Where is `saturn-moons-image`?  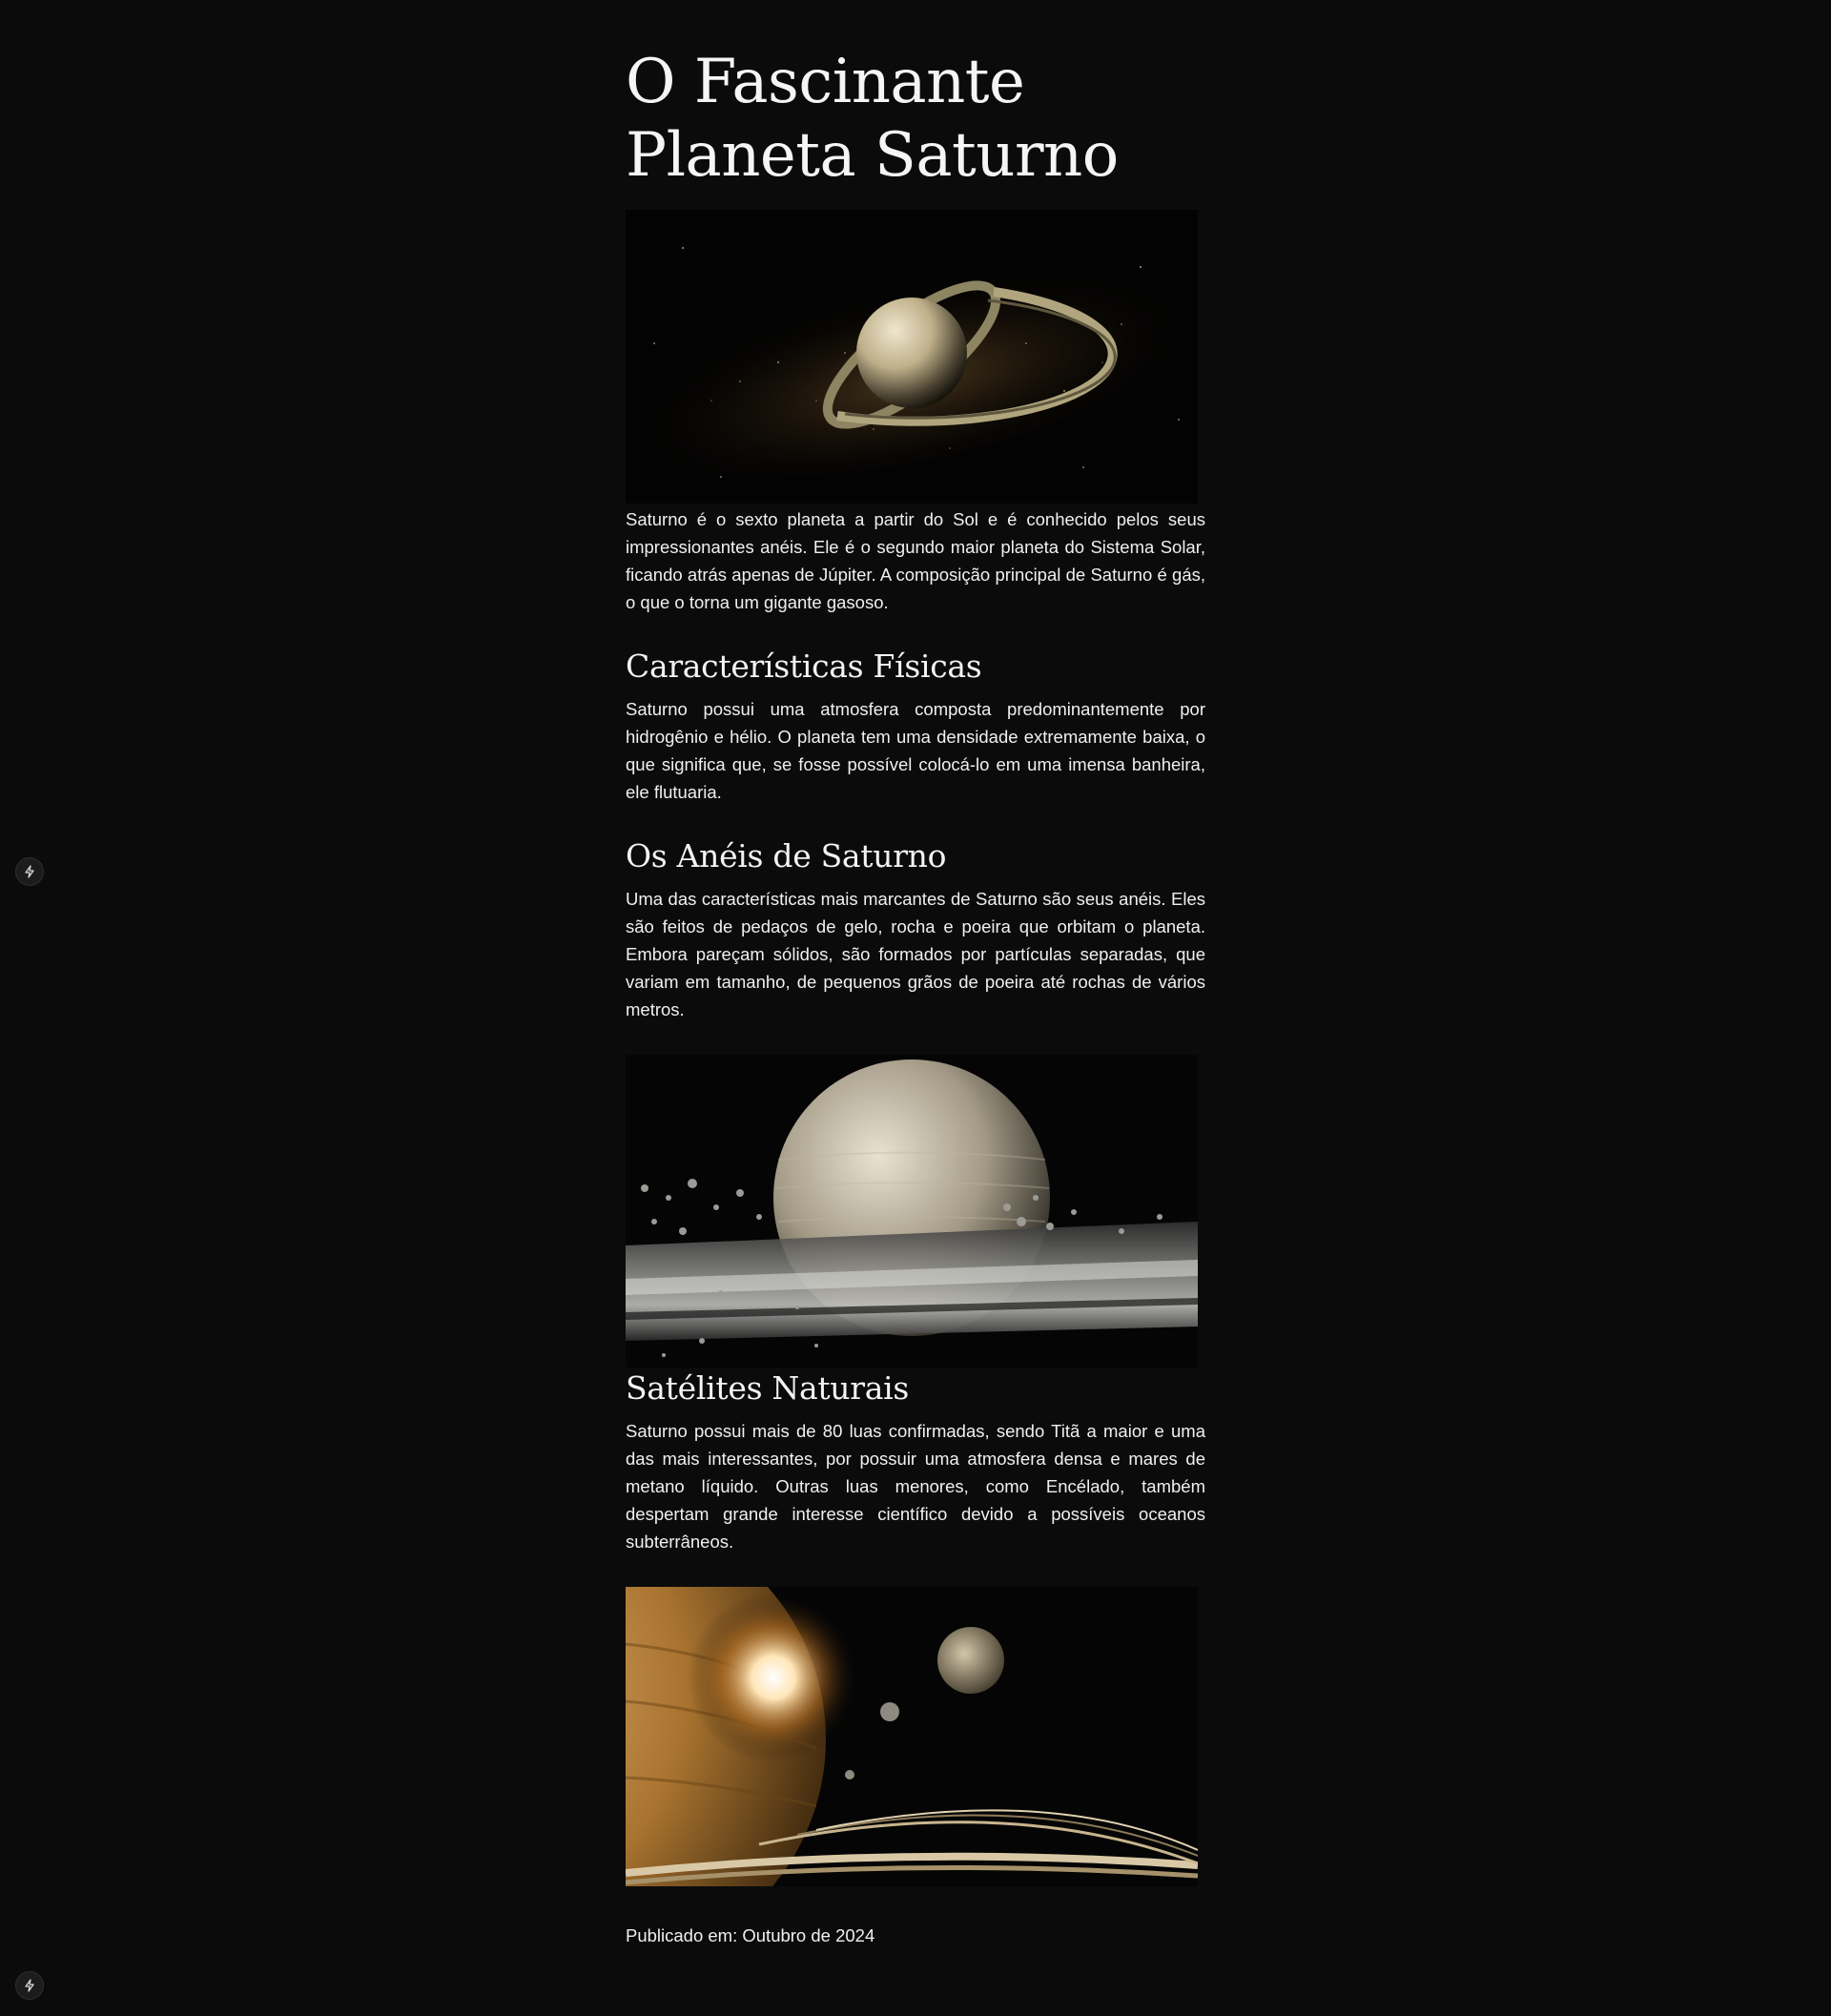 saturn-moons-image is located at coordinates (912, 1736).